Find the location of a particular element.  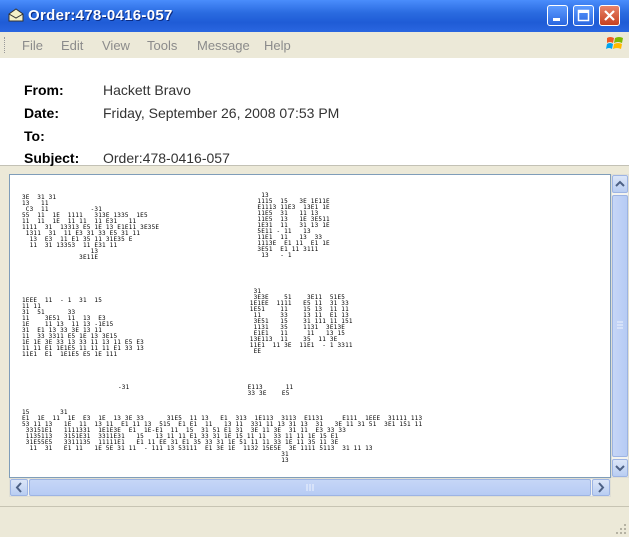

menu-edit: Edit is located at coordinates (72, 45).